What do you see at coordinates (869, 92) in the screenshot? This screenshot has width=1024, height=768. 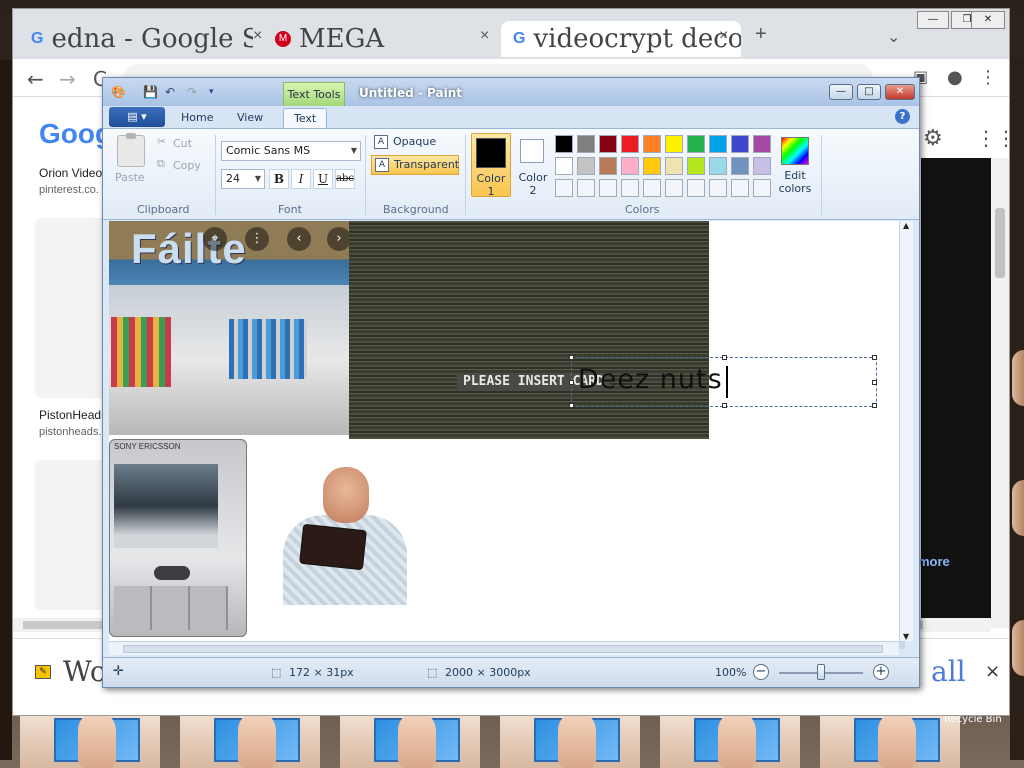 I see `paint-maximize-button: □` at bounding box center [869, 92].